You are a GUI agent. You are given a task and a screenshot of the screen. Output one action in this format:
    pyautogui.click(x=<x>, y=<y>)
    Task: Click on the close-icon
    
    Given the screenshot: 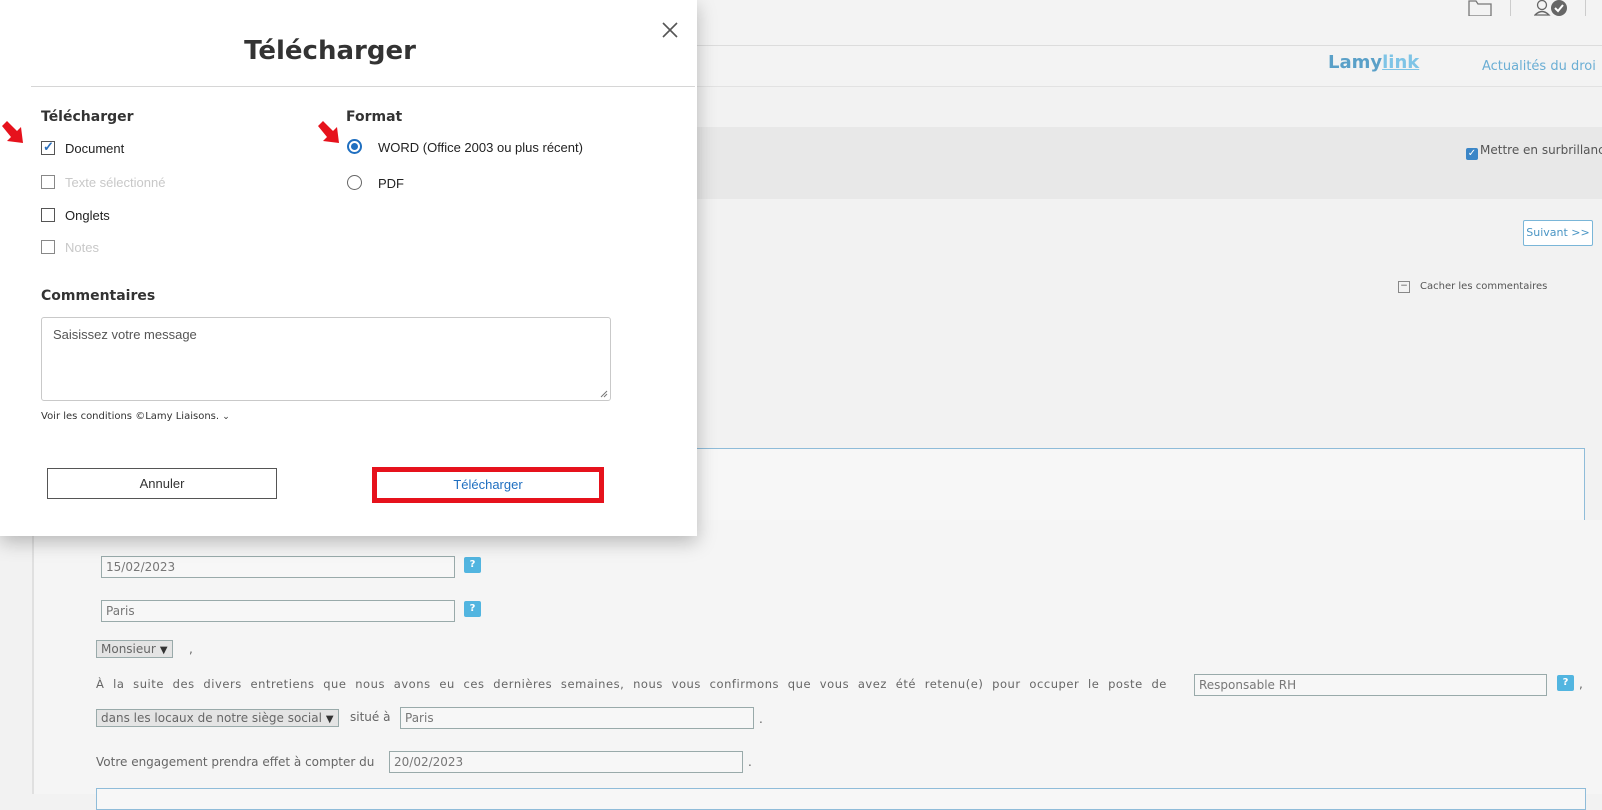 What is the action you would take?
    pyautogui.click(x=670, y=30)
    